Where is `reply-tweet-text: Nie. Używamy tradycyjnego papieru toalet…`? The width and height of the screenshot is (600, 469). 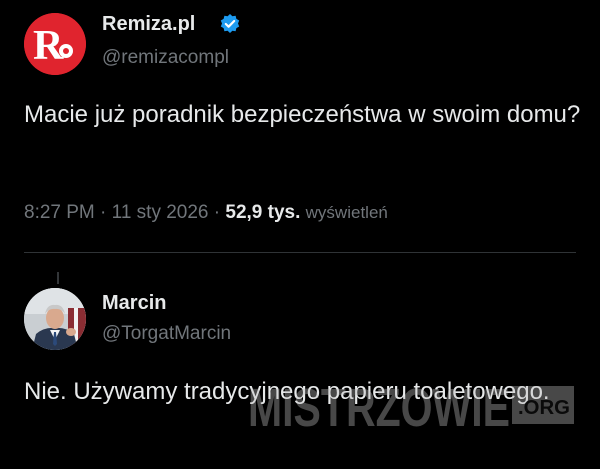
reply-tweet-text: Nie. Używamy tradycyjnego papieru toalet… is located at coordinates (287, 391).